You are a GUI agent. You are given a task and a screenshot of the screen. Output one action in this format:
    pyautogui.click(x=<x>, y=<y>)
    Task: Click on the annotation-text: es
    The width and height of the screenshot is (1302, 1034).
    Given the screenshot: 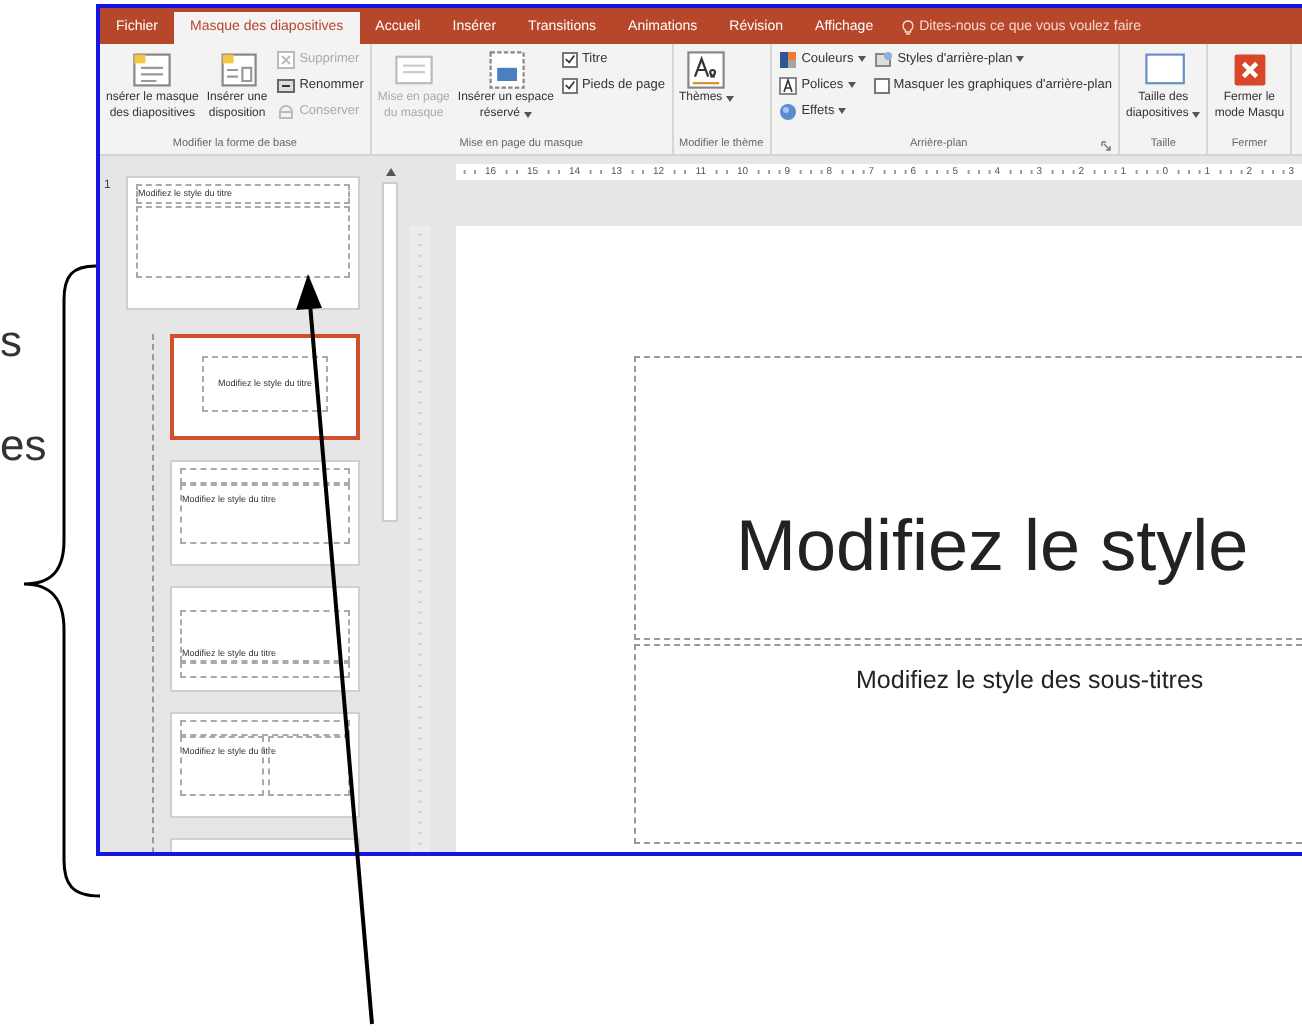 What is the action you would take?
    pyautogui.click(x=24, y=446)
    